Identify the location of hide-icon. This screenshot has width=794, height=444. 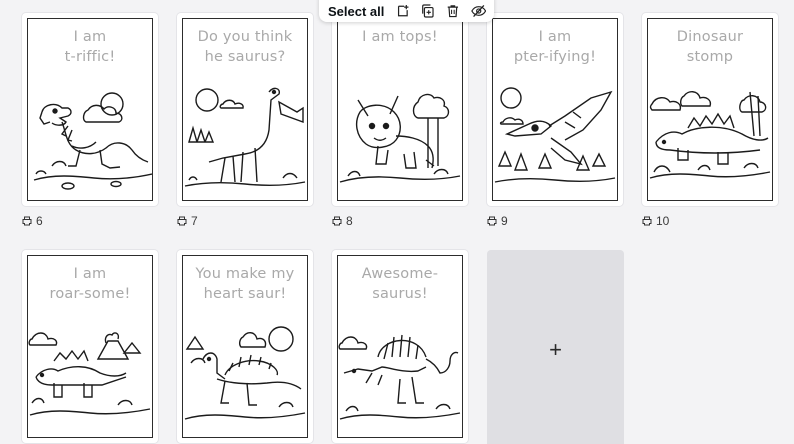
(478, 11).